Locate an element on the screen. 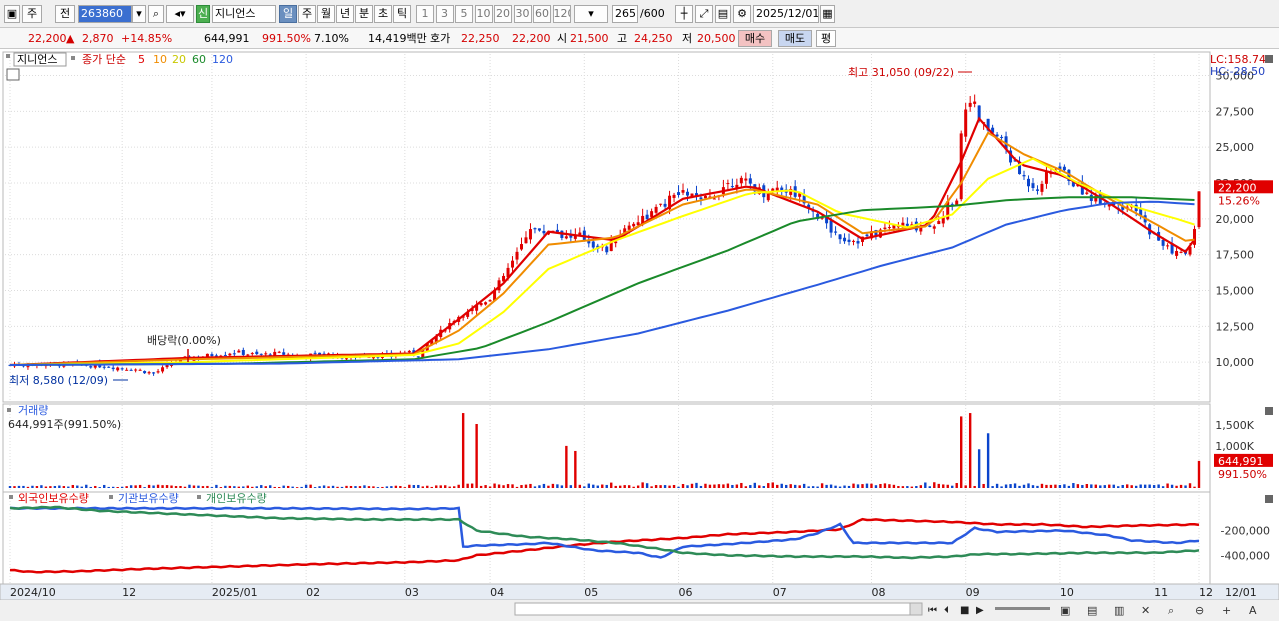 This screenshot has height=621, width=1279. window-layout-icon: ▣ is located at coordinates (12, 14).